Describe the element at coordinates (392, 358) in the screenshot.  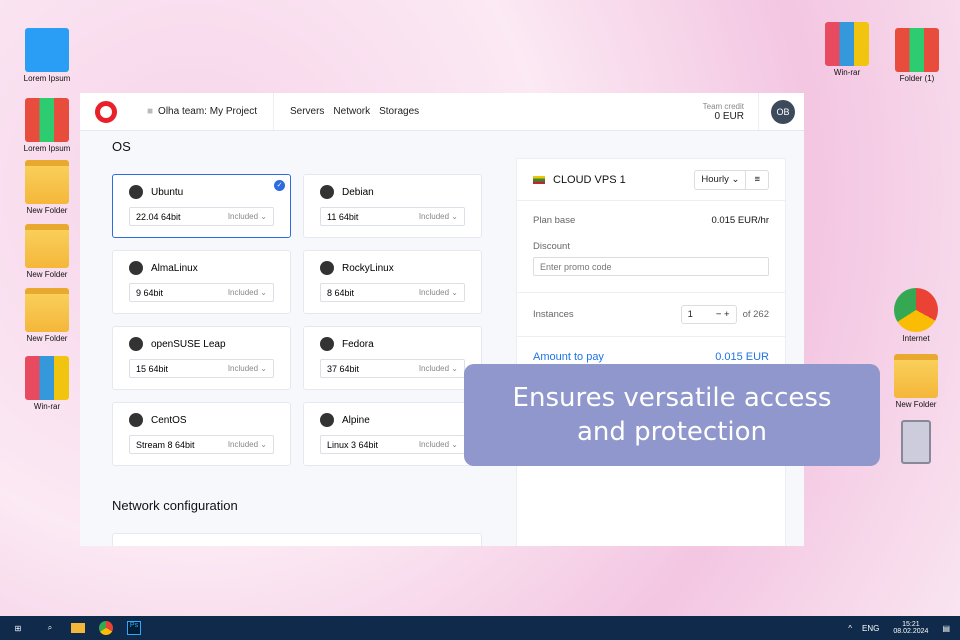
I see `os-card-fedora: Fedora 37 64bit Included ⌄` at that location.